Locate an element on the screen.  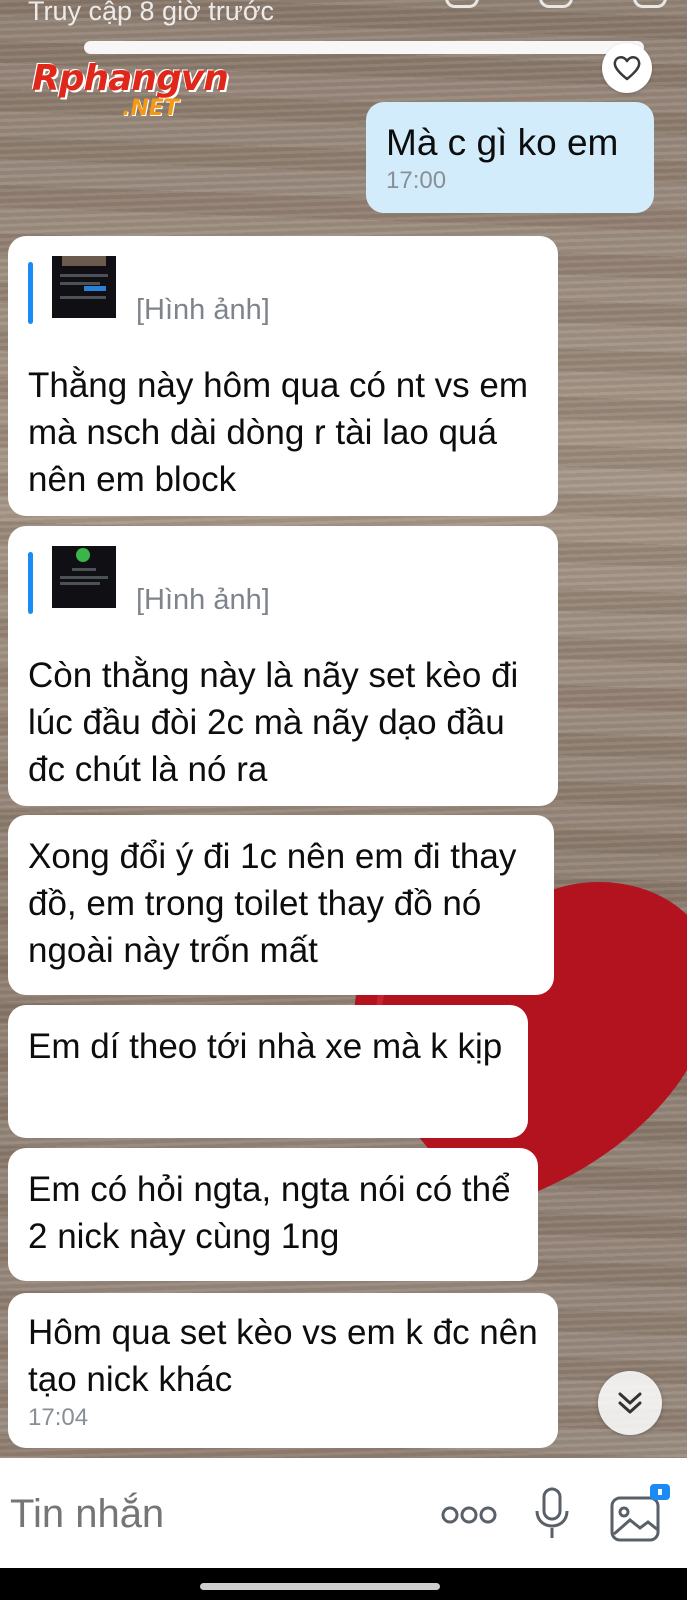
menu-icon is located at coordinates (650, 4).